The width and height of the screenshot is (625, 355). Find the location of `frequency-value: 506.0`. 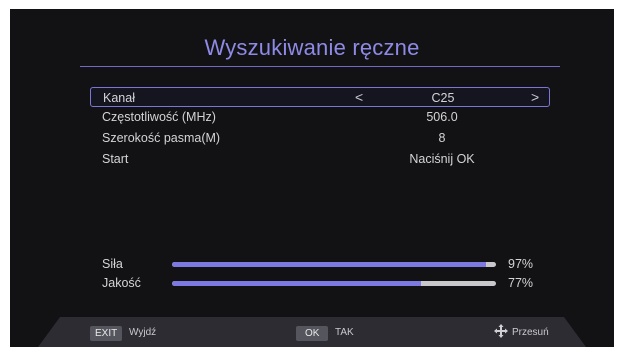

frequency-value: 506.0 is located at coordinates (442, 117).